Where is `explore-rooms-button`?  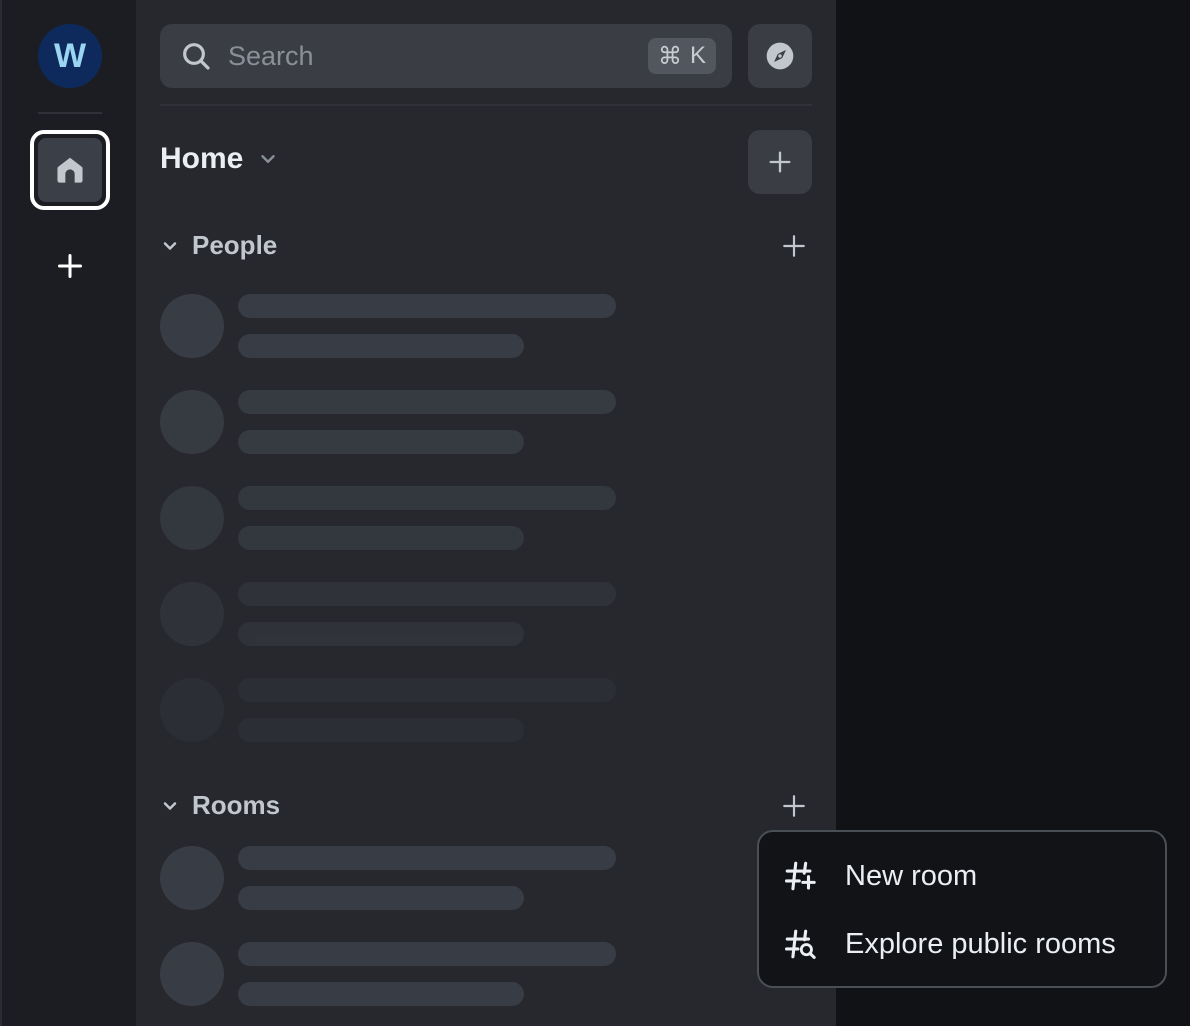 explore-rooms-button is located at coordinates (780, 56).